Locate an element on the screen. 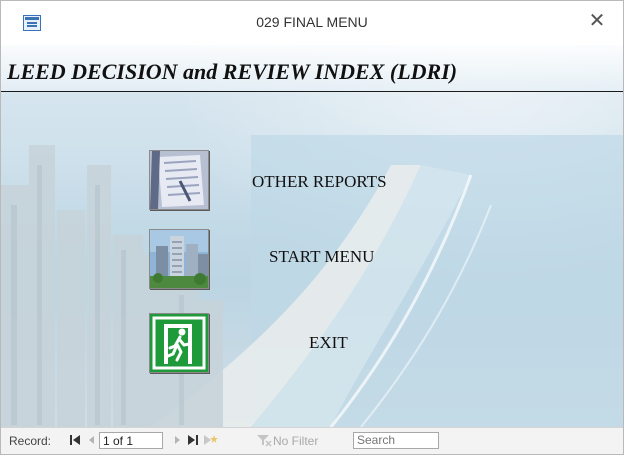 This screenshot has height=455, width=624. exit-button is located at coordinates (179, 343).